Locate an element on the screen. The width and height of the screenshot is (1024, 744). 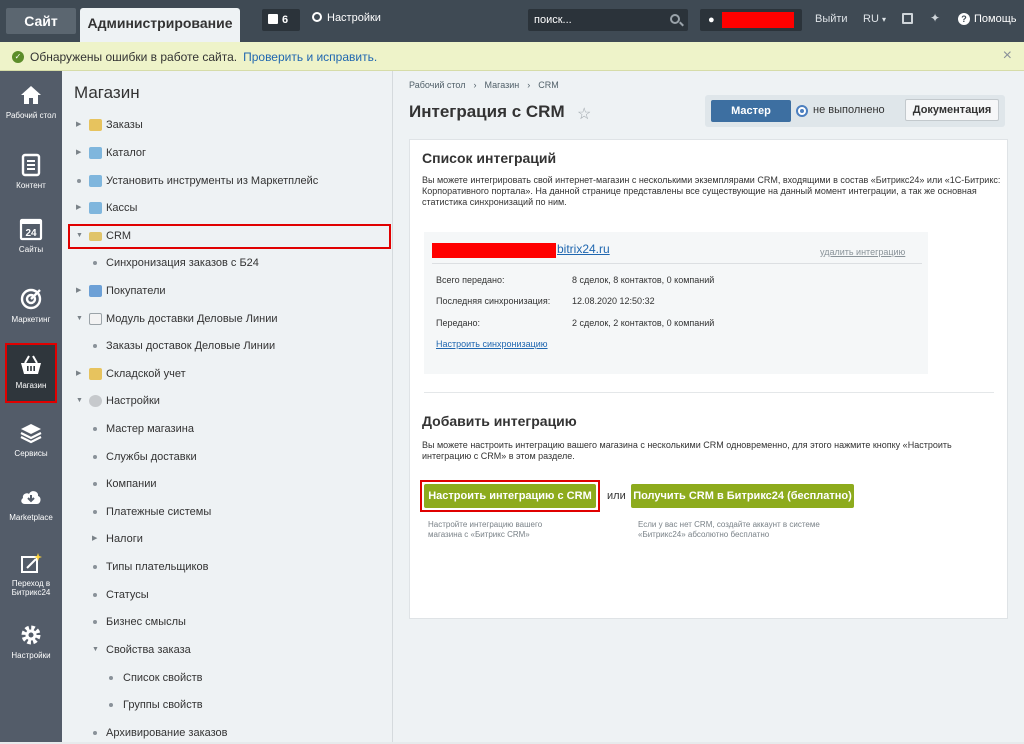
sidebar-item-marketplace-tools: Установить инструменты из Маркетплейс is located at coordinates (227, 181).